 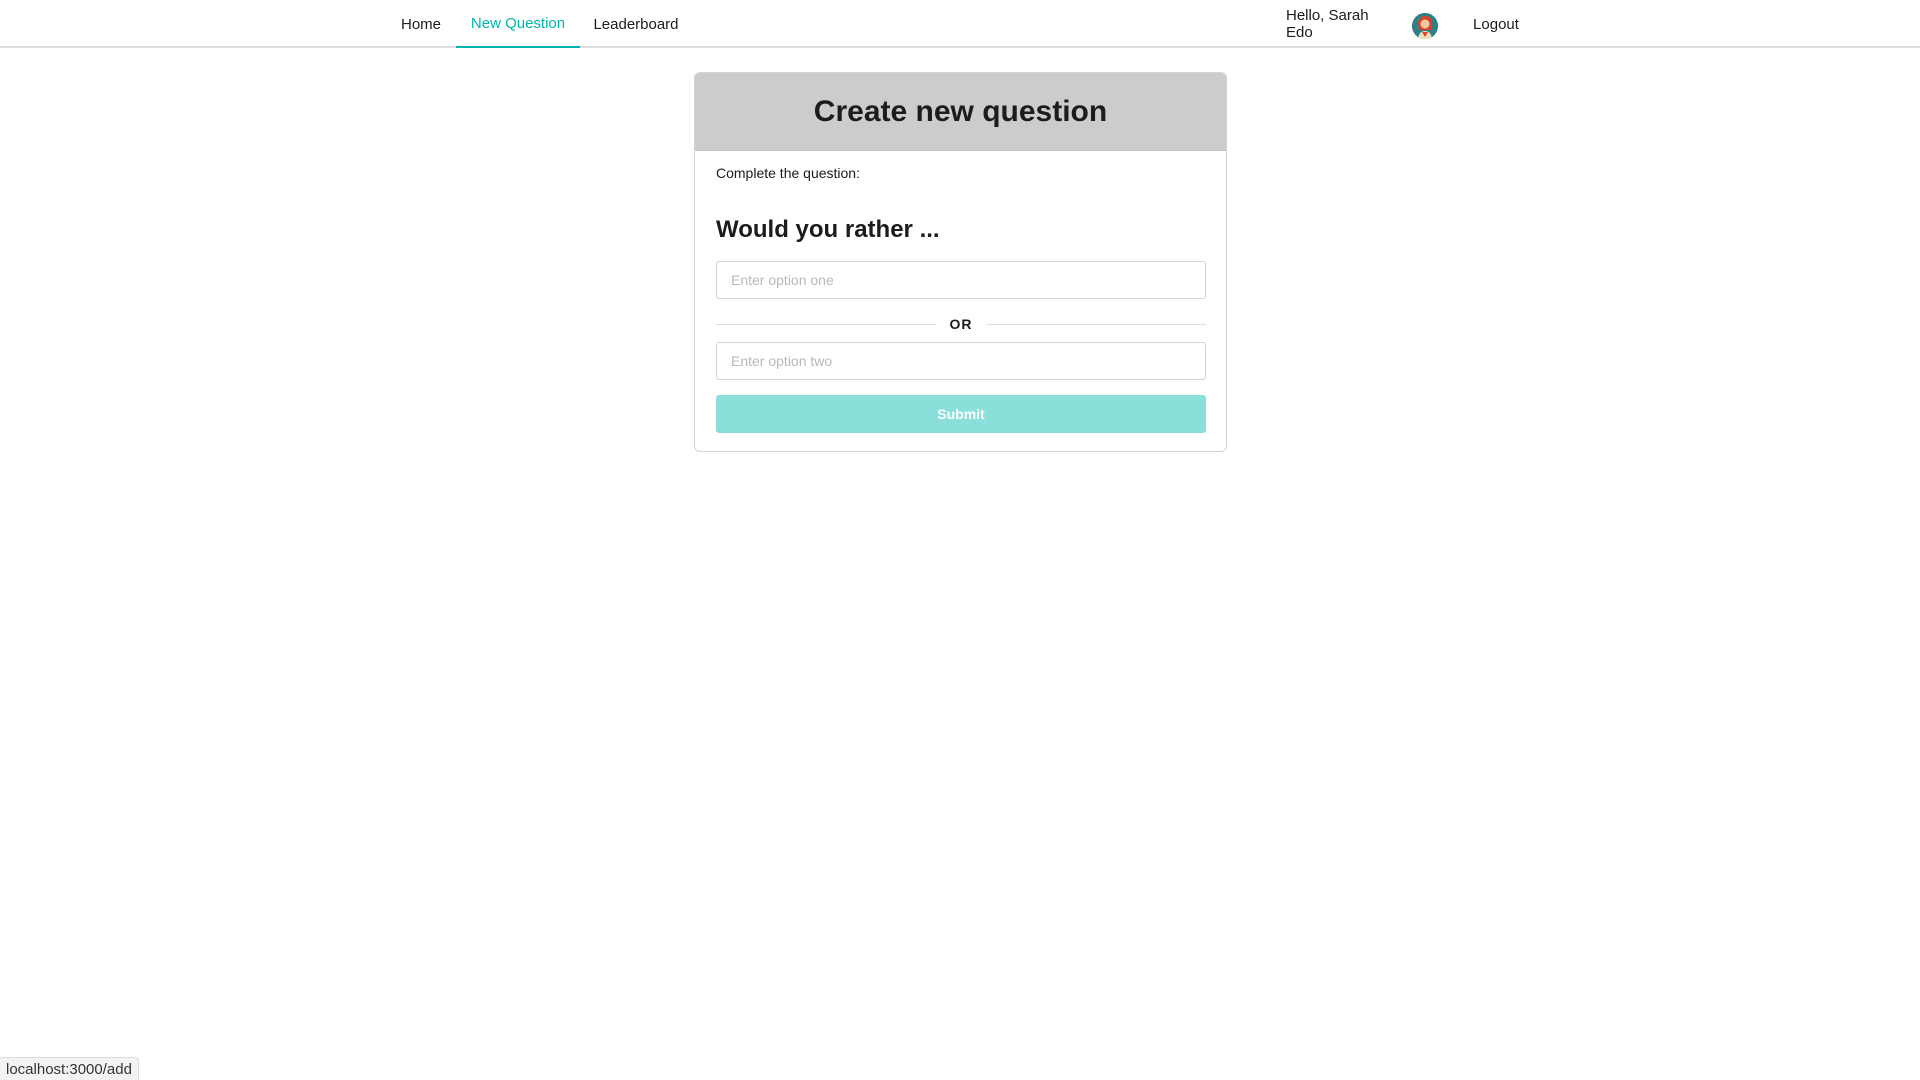 What do you see at coordinates (69, 1068) in the screenshot?
I see `status-bar-url: localhost:3000/add` at bounding box center [69, 1068].